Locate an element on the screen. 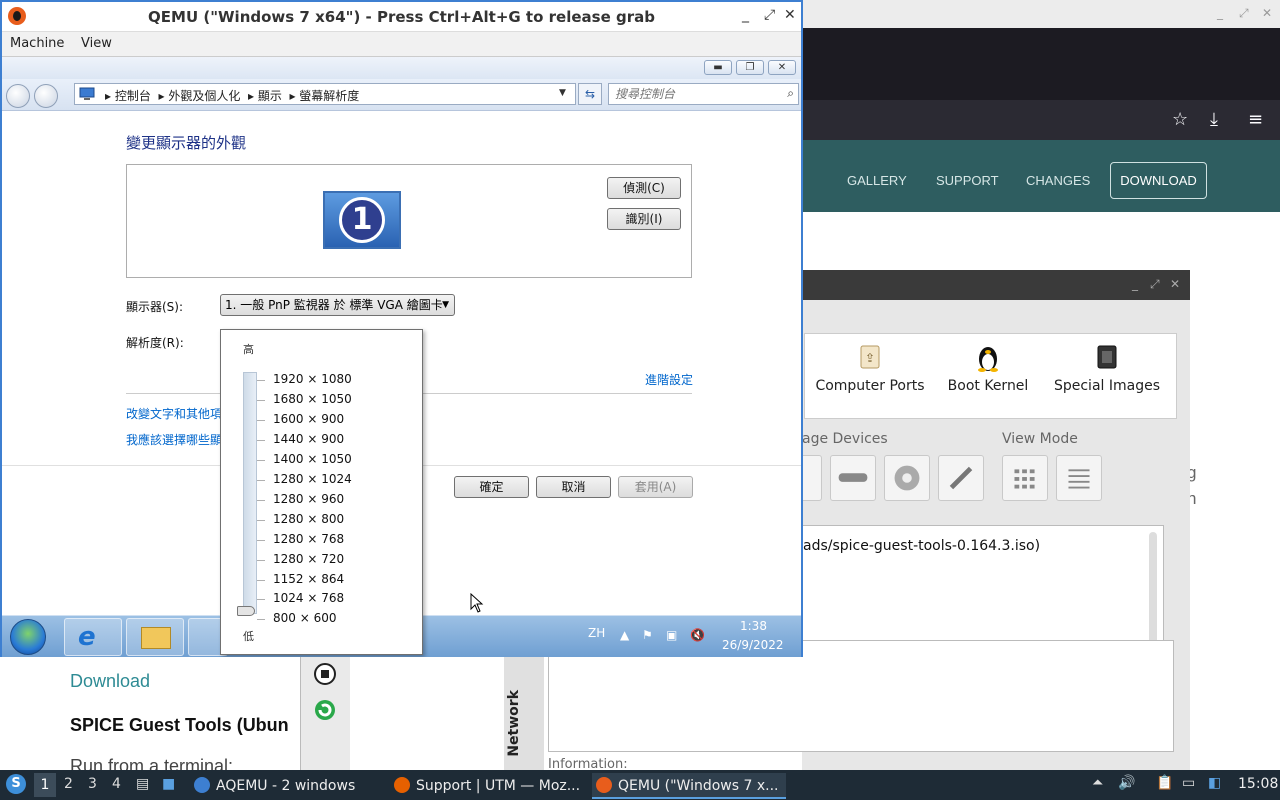 Image resolution: width=1280 pixels, height=800 pixels. search-input is located at coordinates (693, 94).